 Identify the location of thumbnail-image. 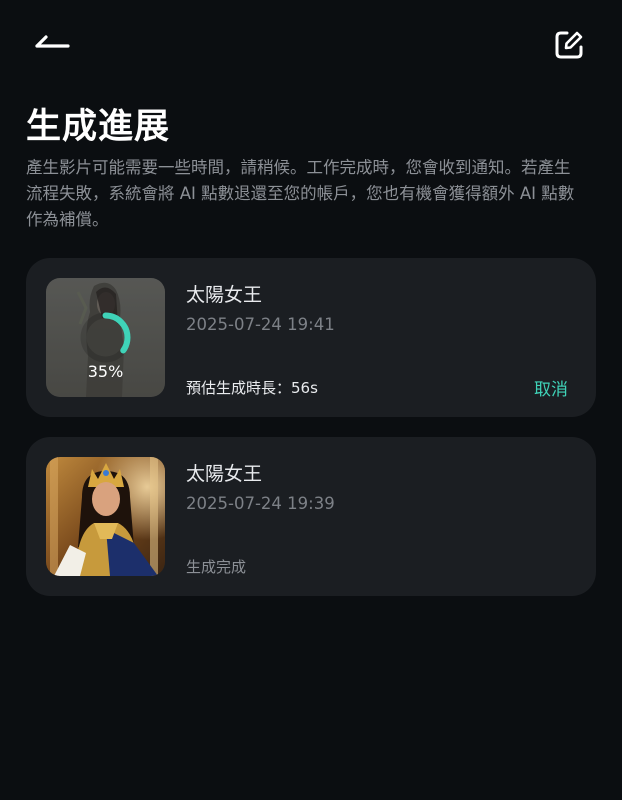
(105, 516).